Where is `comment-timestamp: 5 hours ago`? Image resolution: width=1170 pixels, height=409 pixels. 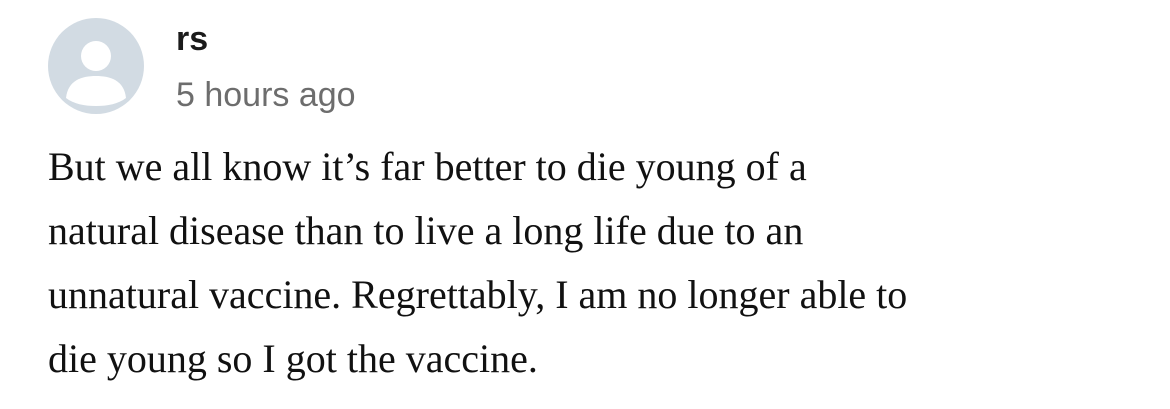 comment-timestamp: 5 hours ago is located at coordinates (266, 95).